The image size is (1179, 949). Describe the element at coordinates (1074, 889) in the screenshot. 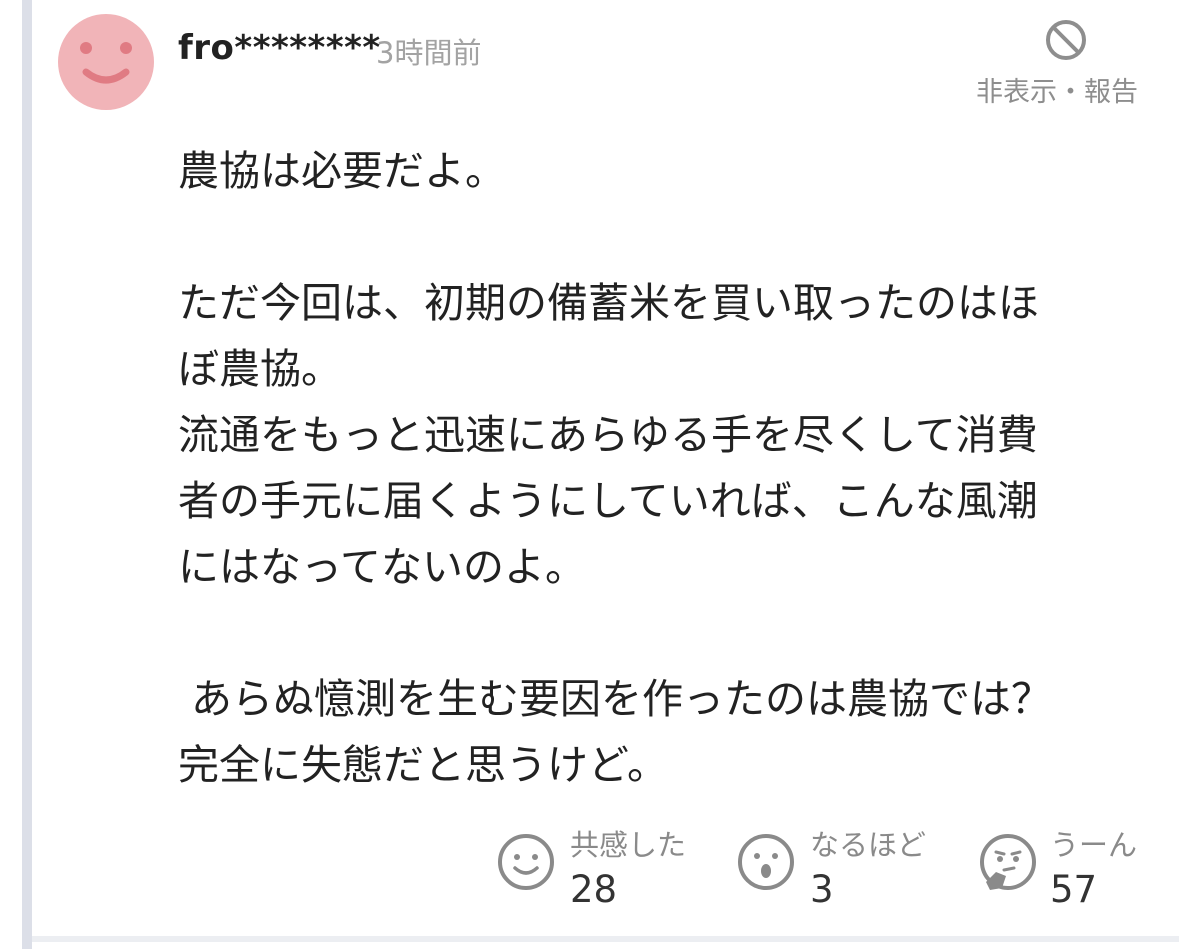

I see `reaction-count: 57` at that location.